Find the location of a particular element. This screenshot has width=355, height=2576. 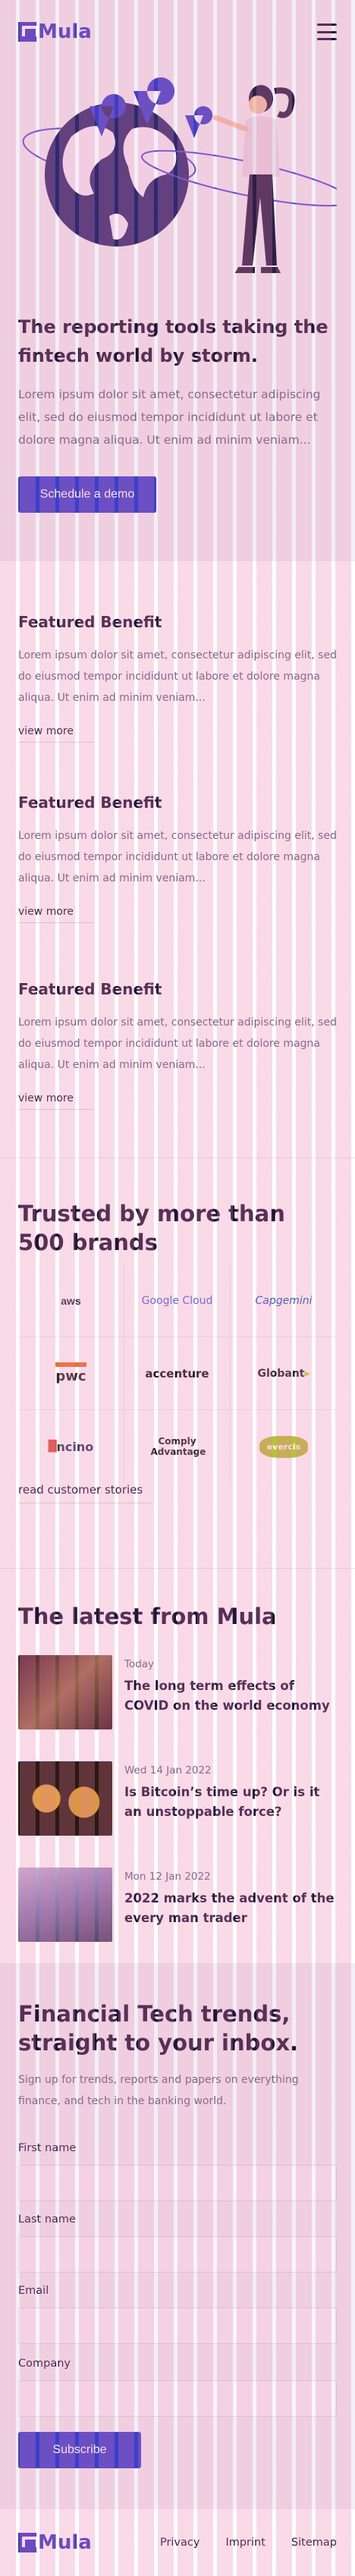

footer-link-imprint: Imprint is located at coordinates (245, 2543).